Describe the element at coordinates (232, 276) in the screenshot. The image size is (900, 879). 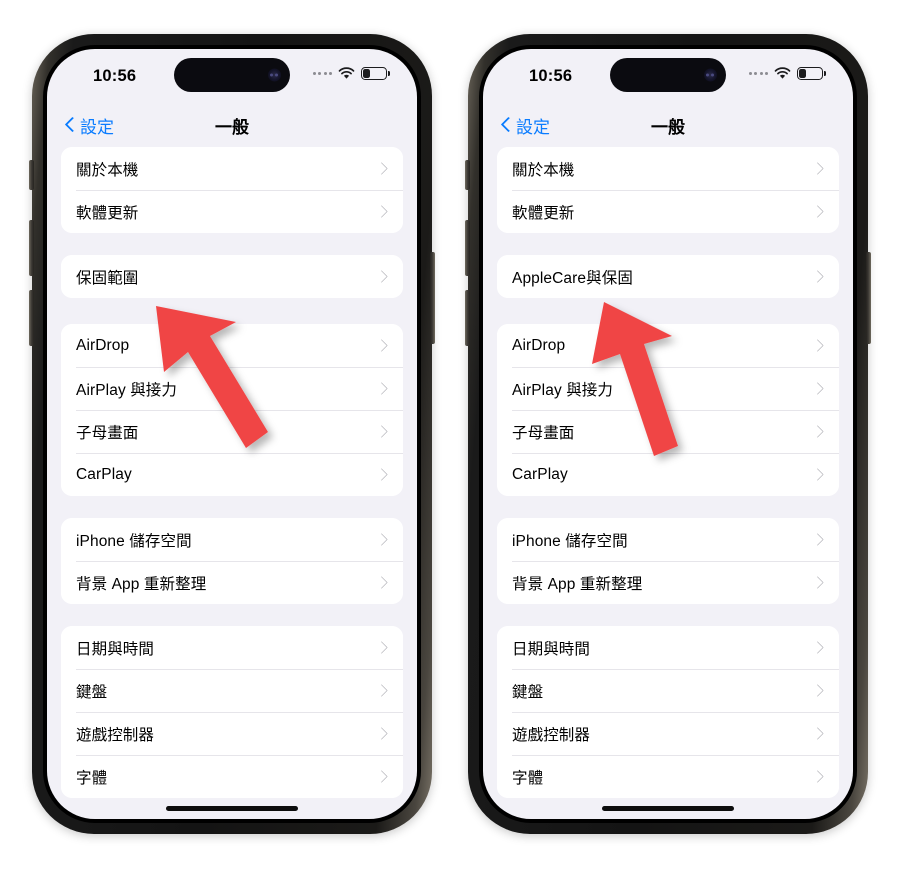
I see `settings-row-warranty: 保固範圍` at that location.